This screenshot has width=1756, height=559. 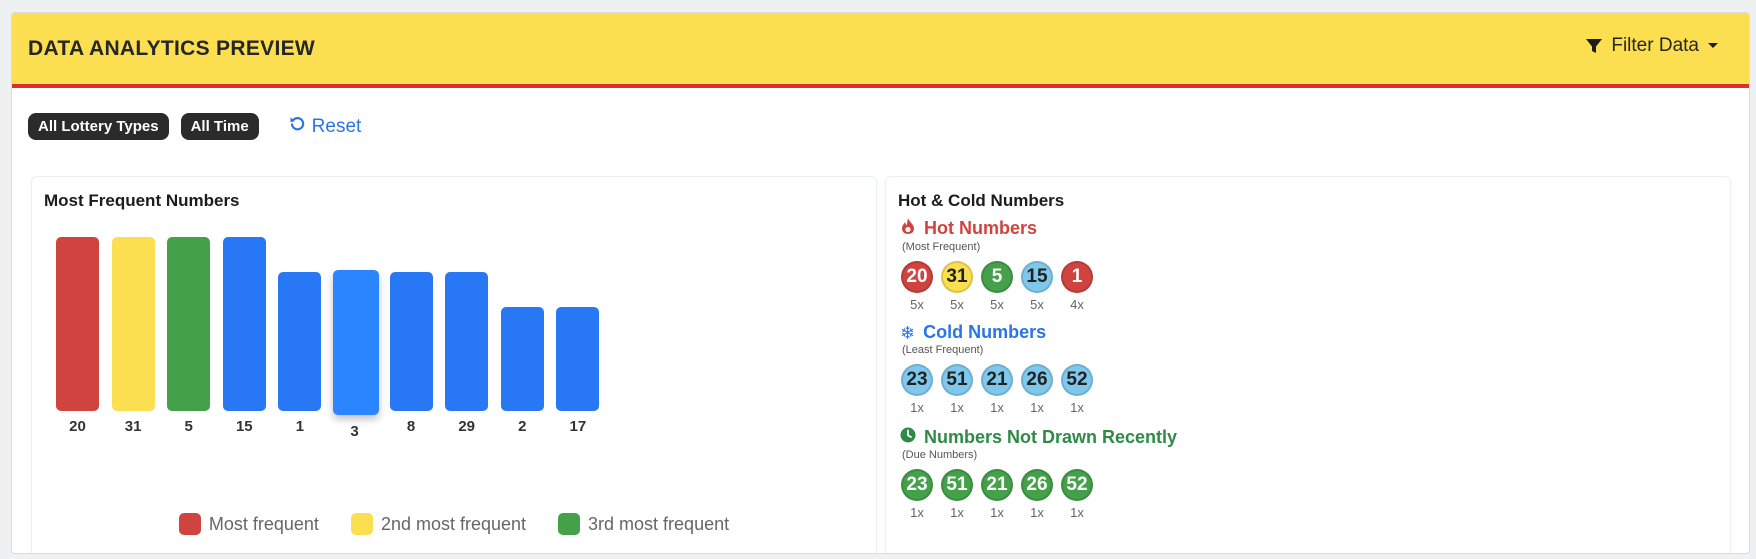 I want to click on number-ball-item: 15 5x, so click(x=1037, y=286).